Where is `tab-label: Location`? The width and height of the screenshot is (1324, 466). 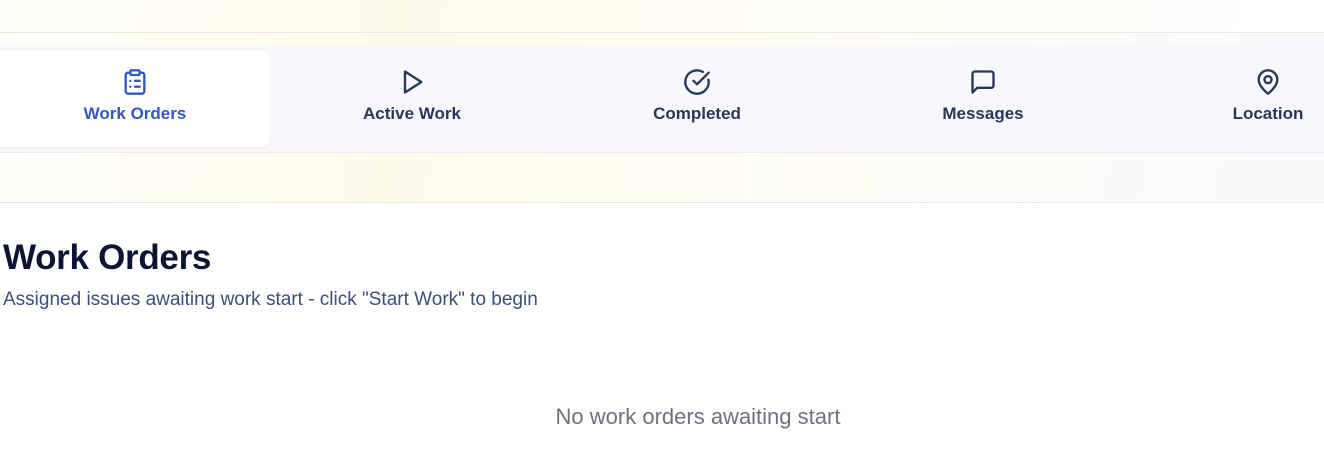
tab-label: Location is located at coordinates (1268, 113).